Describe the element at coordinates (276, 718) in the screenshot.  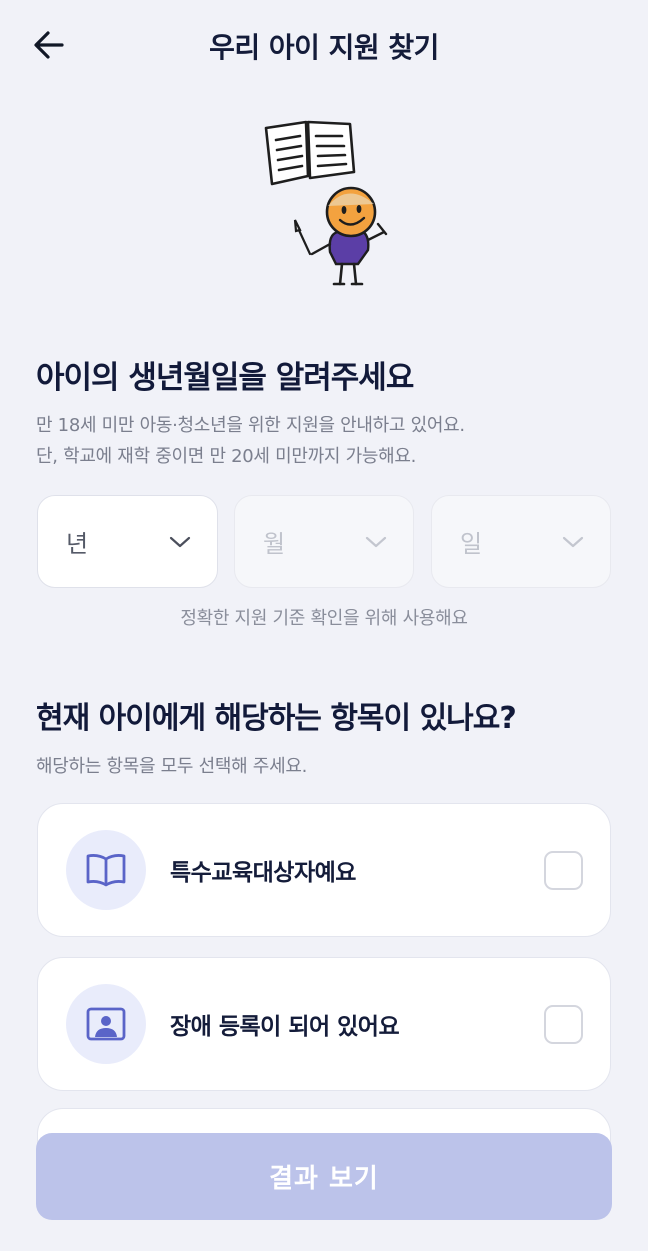
I see `conditions-title: 현재 아이에게 해당하는 항목이 있나요?` at that location.